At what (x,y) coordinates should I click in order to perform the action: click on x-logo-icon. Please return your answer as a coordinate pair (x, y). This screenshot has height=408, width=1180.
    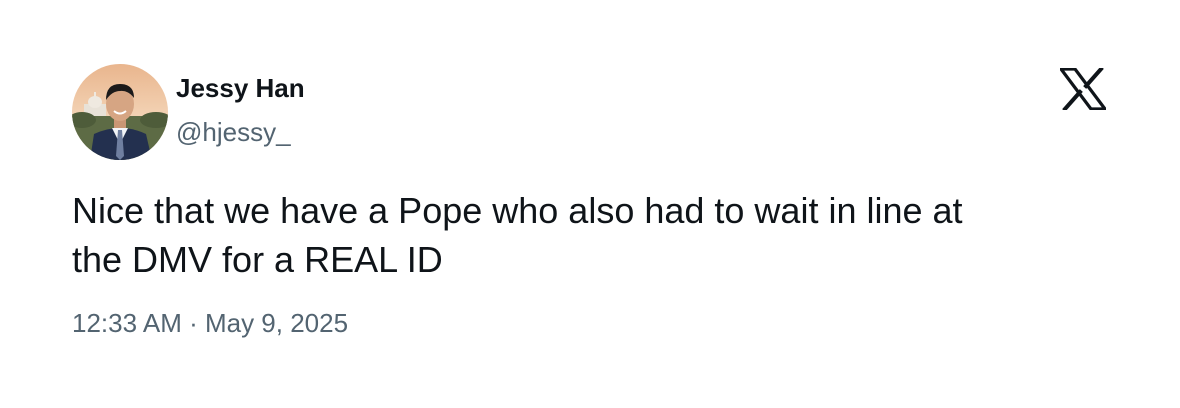
    Looking at the image, I should click on (1083, 89).